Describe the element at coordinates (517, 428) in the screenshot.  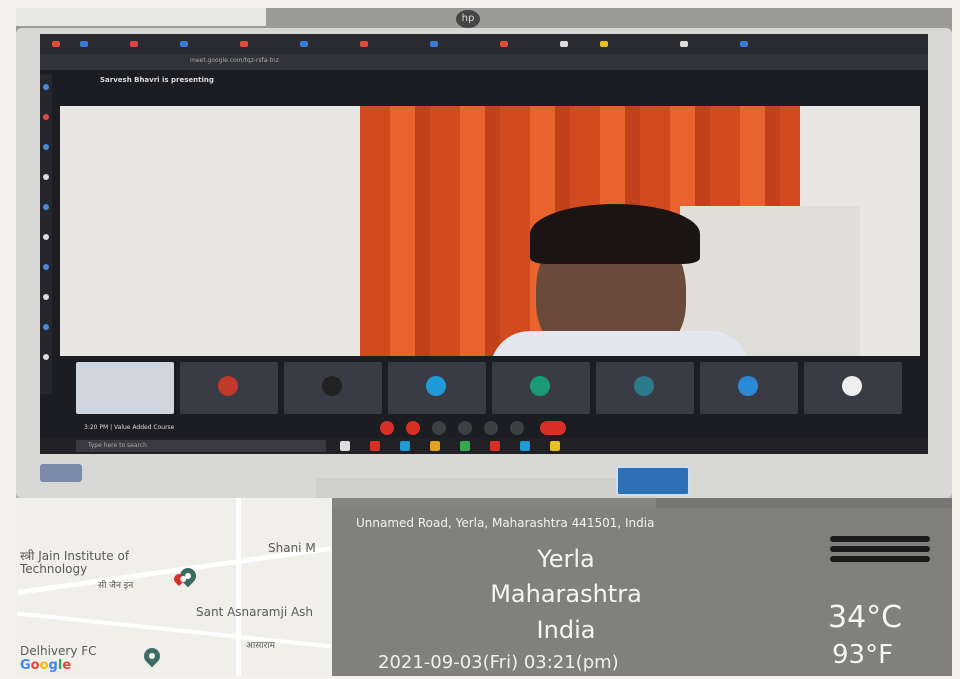
I see `more-options-button` at that location.